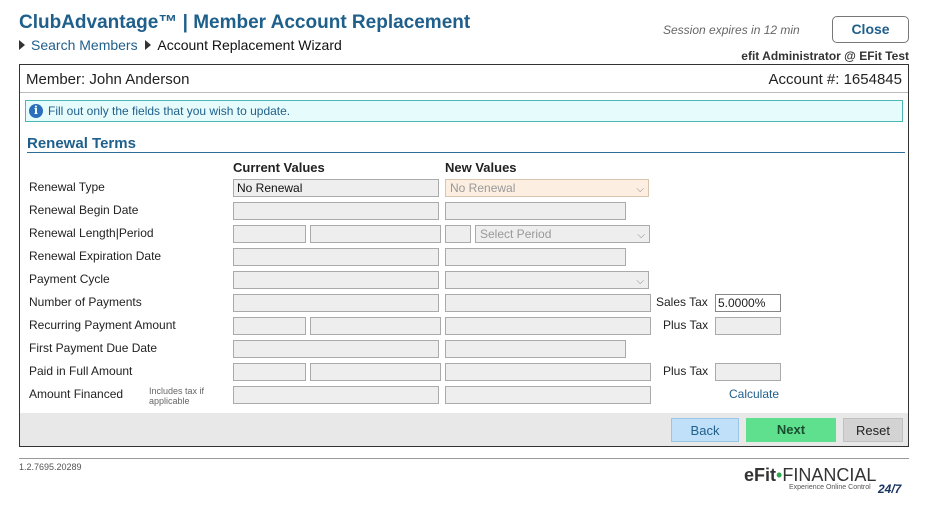  What do you see at coordinates (483, 188) in the screenshot?
I see `renewal-type-new-value: No Renewal` at bounding box center [483, 188].